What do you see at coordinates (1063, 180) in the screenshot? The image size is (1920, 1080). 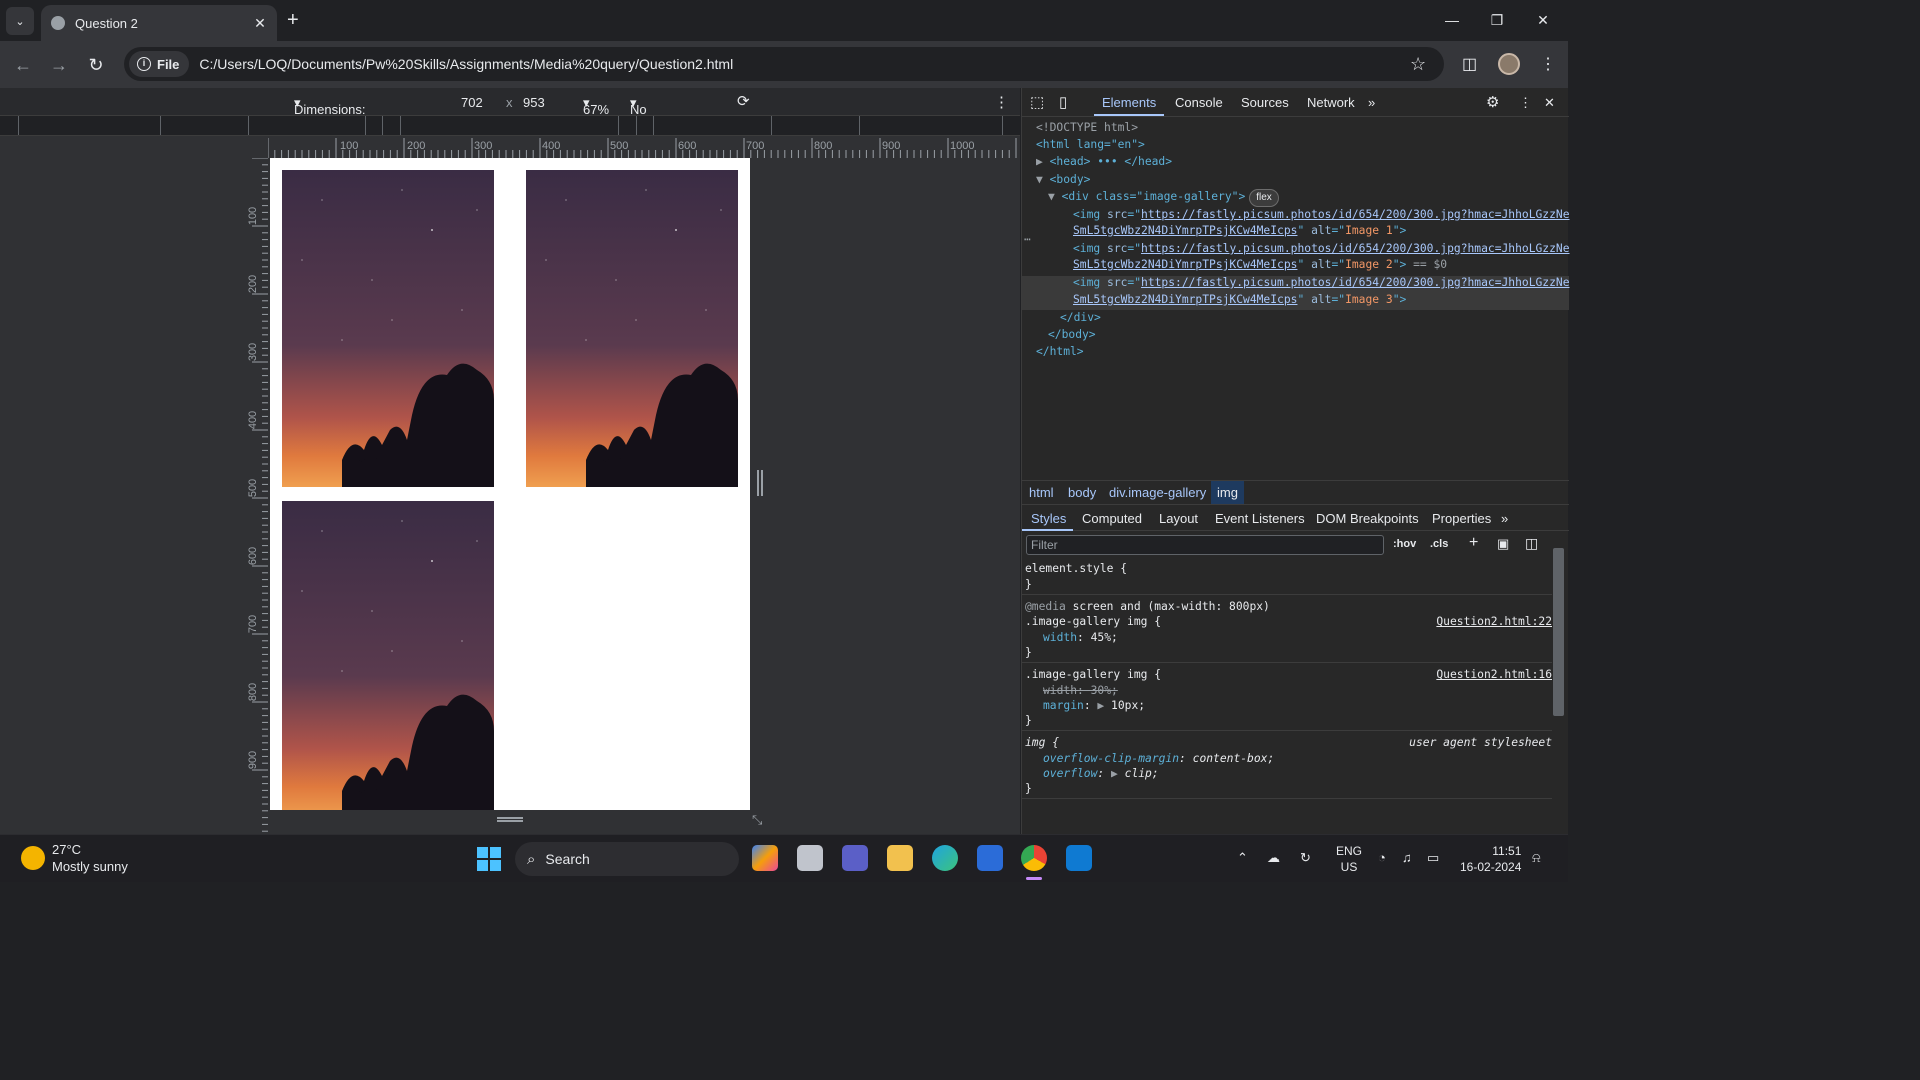 I see `dom-body-node: ▼ <body>` at bounding box center [1063, 180].